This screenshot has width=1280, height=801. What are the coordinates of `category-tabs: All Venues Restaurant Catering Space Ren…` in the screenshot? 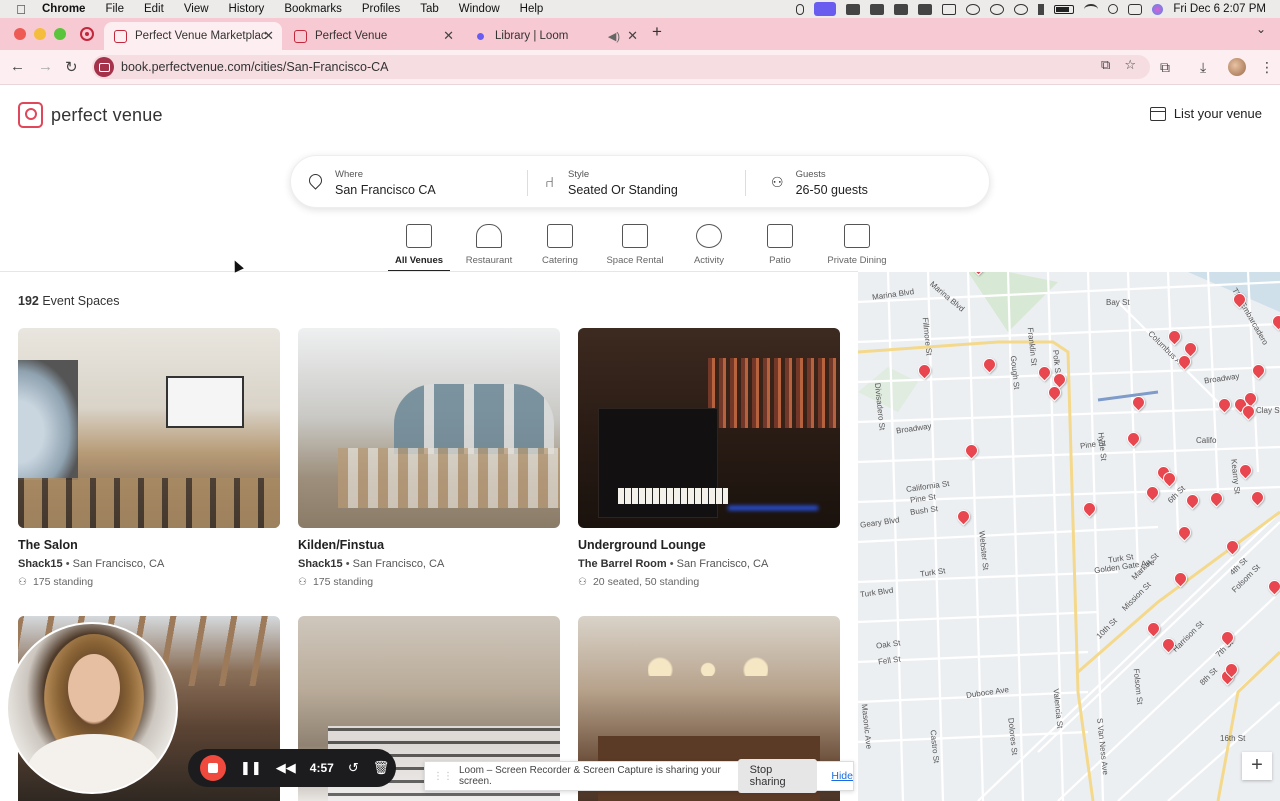 It's located at (641, 248).